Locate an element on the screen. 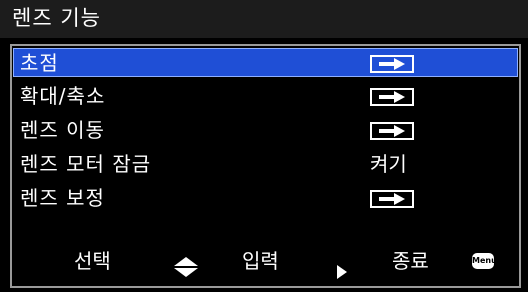  menu-title: 렌즈 기능 is located at coordinates (264, 19).